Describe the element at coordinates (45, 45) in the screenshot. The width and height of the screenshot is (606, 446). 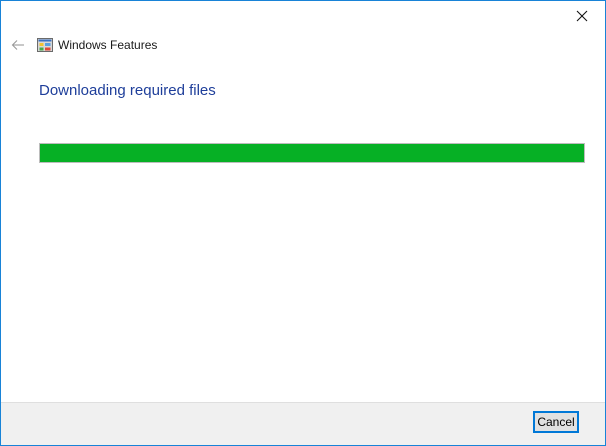
I see `windows-features-icon` at that location.